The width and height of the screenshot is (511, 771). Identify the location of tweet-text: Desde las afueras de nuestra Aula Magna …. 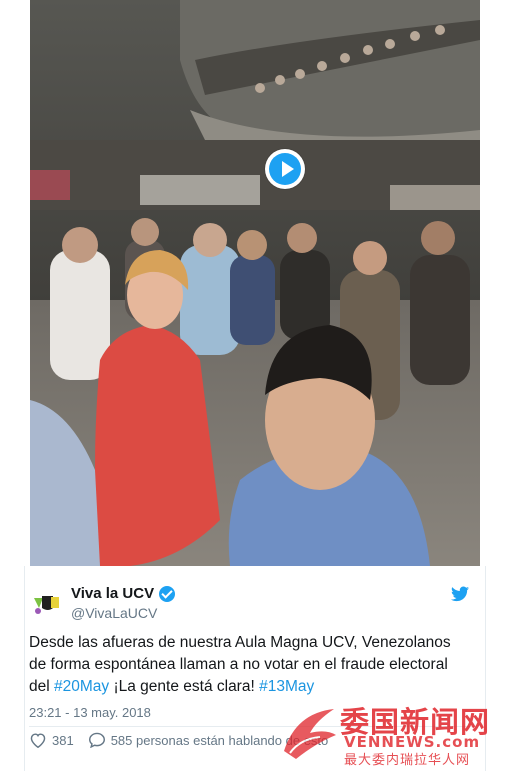
(249, 665).